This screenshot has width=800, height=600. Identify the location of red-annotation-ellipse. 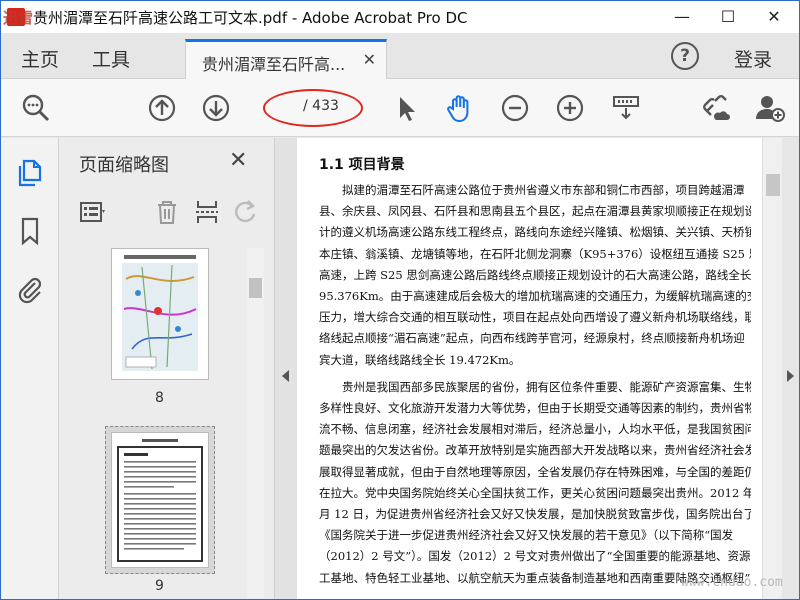
(313, 108).